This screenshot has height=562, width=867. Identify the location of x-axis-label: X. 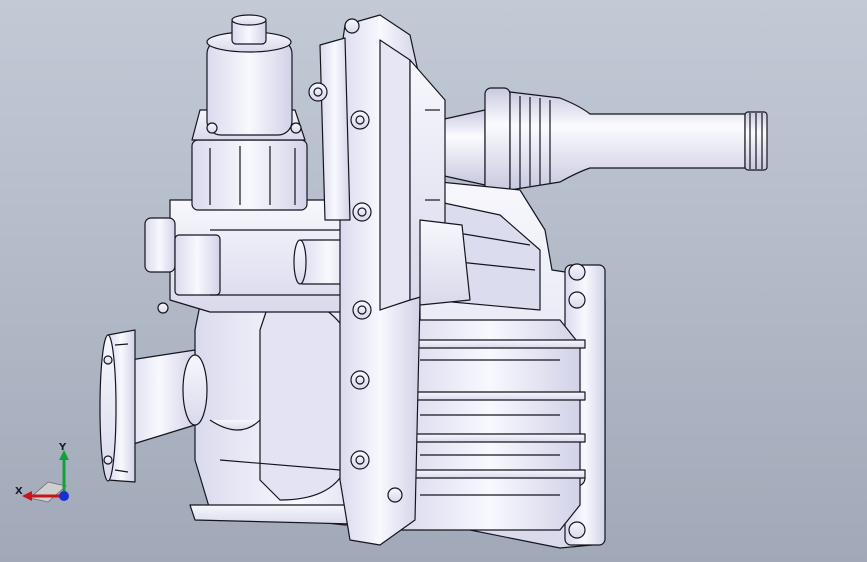
(19, 491).